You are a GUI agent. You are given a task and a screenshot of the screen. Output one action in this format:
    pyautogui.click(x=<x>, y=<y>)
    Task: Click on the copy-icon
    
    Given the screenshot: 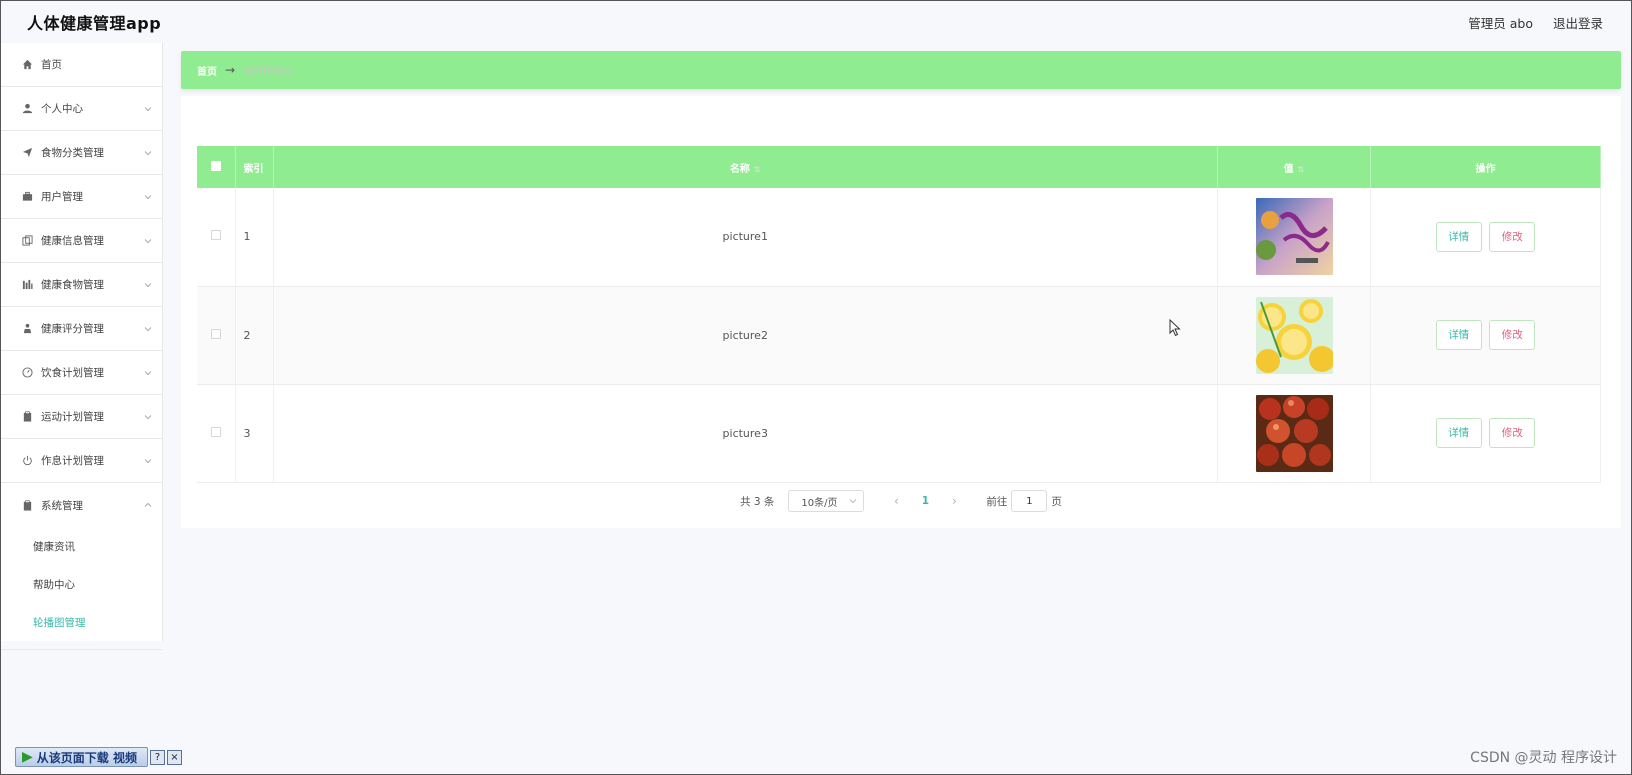 What is the action you would take?
    pyautogui.click(x=27, y=240)
    